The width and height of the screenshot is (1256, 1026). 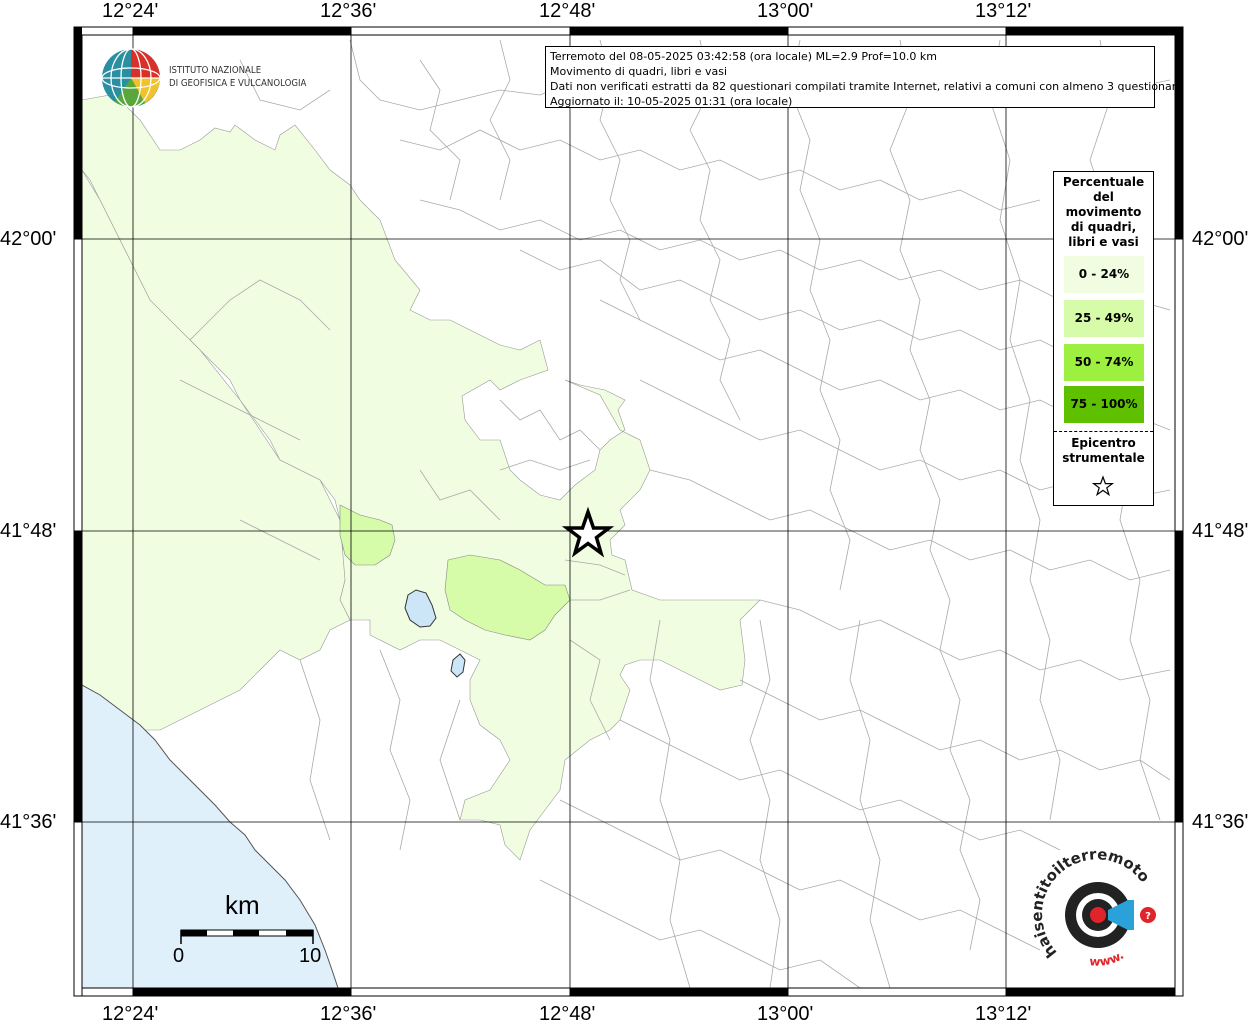 I want to click on legend-epicenter-line: strumentale, so click(x=1103, y=458).